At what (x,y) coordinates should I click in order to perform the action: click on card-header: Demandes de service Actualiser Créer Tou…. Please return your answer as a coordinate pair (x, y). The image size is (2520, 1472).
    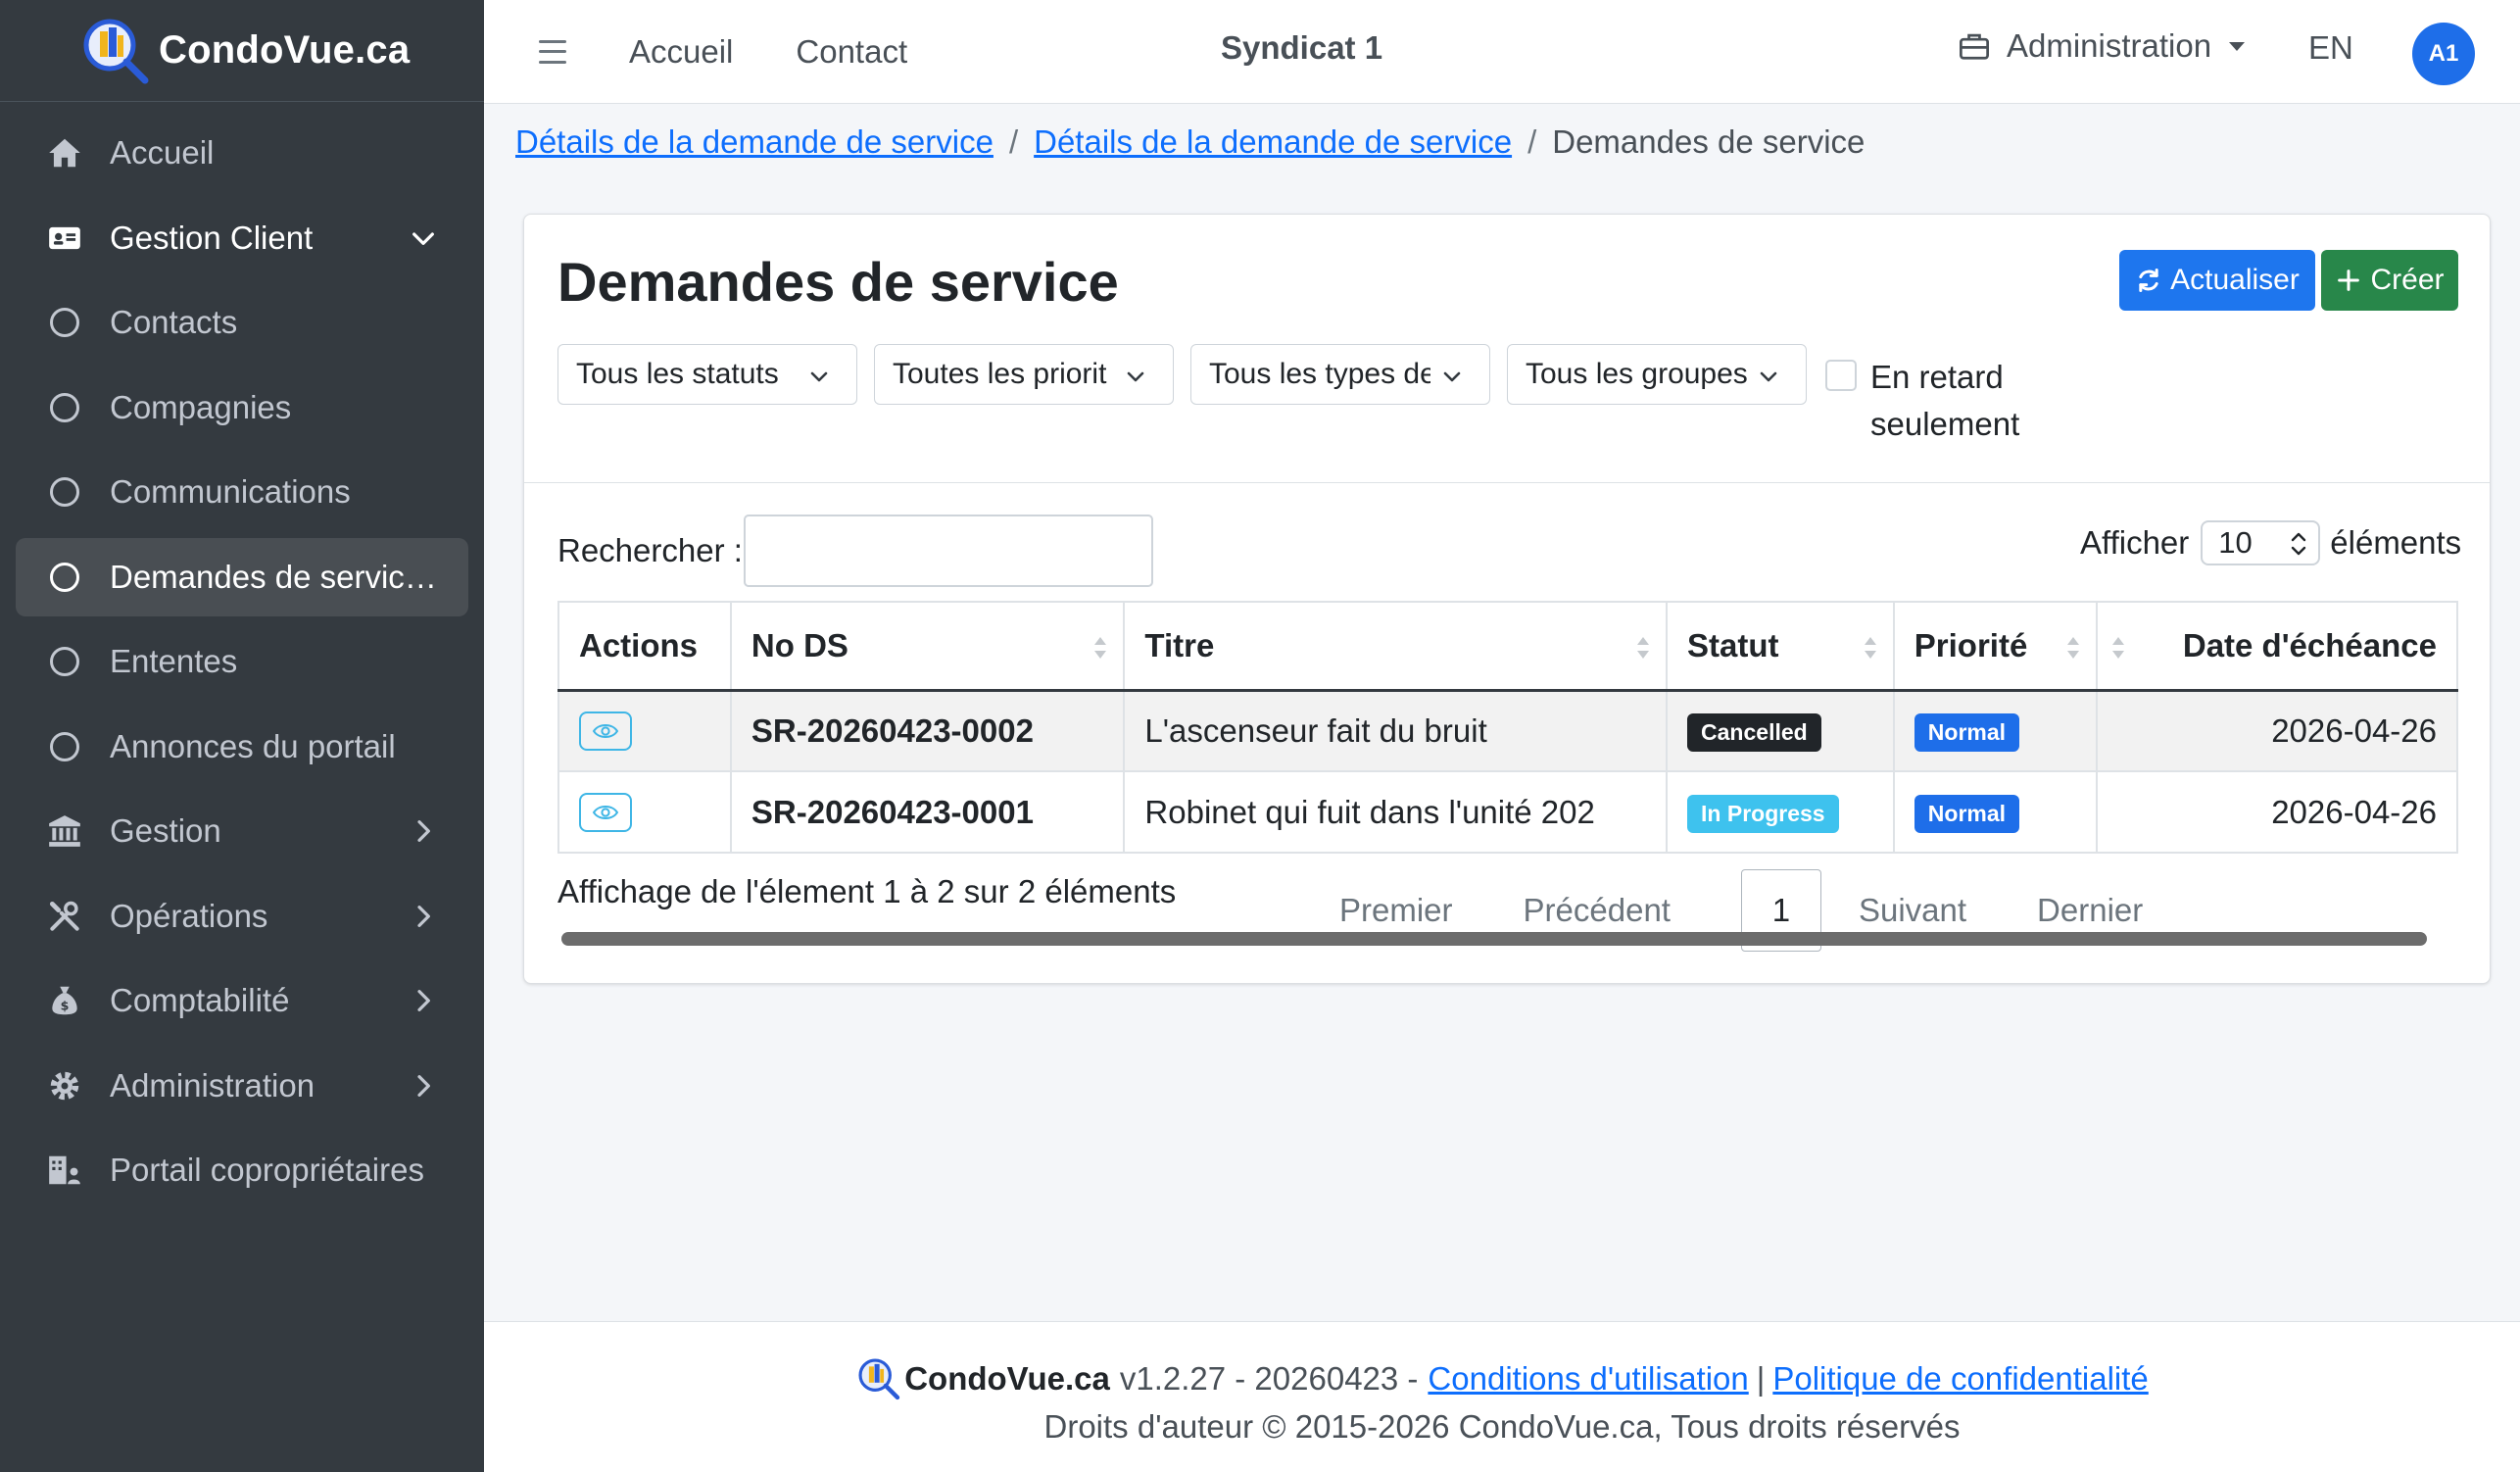
    Looking at the image, I should click on (1507, 349).